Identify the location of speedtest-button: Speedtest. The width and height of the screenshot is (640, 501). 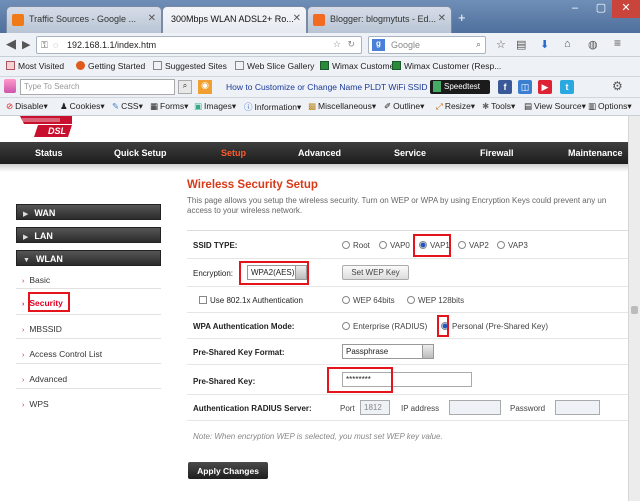
(460, 87).